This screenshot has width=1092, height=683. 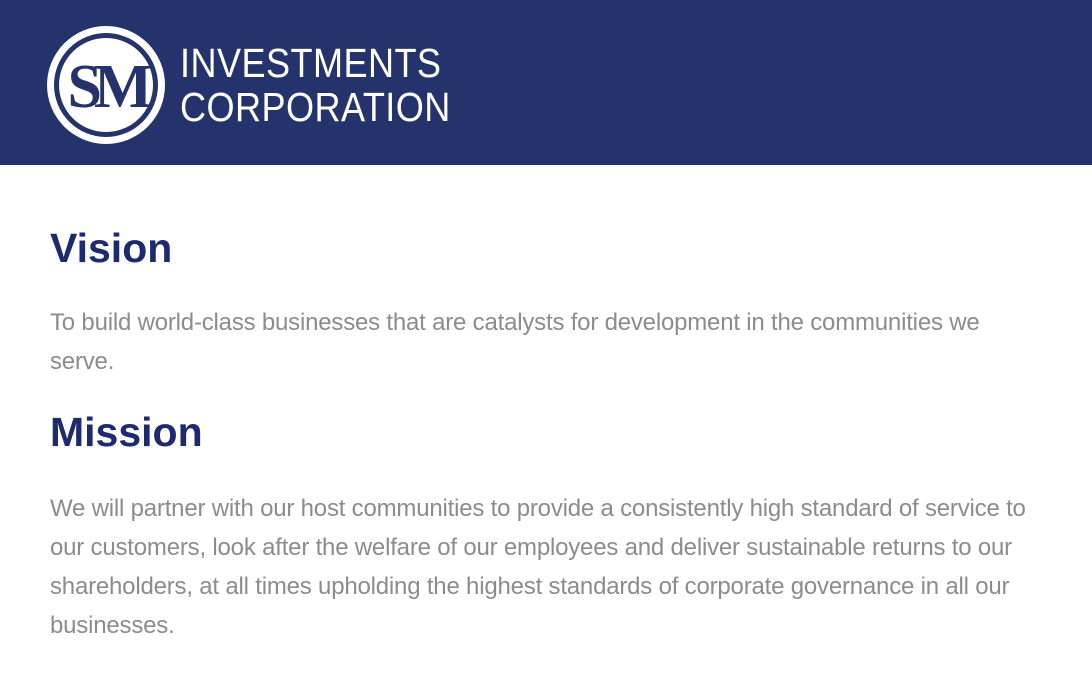 What do you see at coordinates (109, 87) in the screenshot?
I see `logo-mark-text: SM` at bounding box center [109, 87].